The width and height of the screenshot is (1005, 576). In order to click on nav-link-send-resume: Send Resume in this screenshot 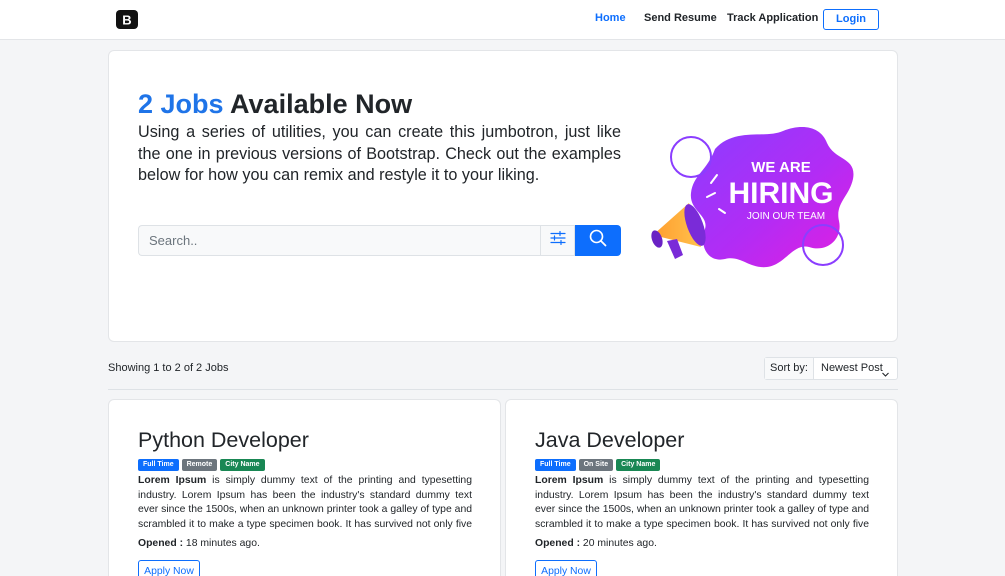, I will do `click(680, 18)`.